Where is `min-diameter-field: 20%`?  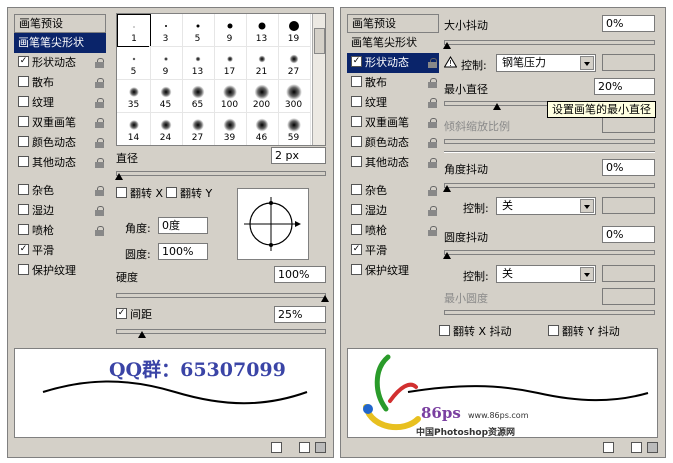
min-diameter-field: 20% is located at coordinates (624, 86).